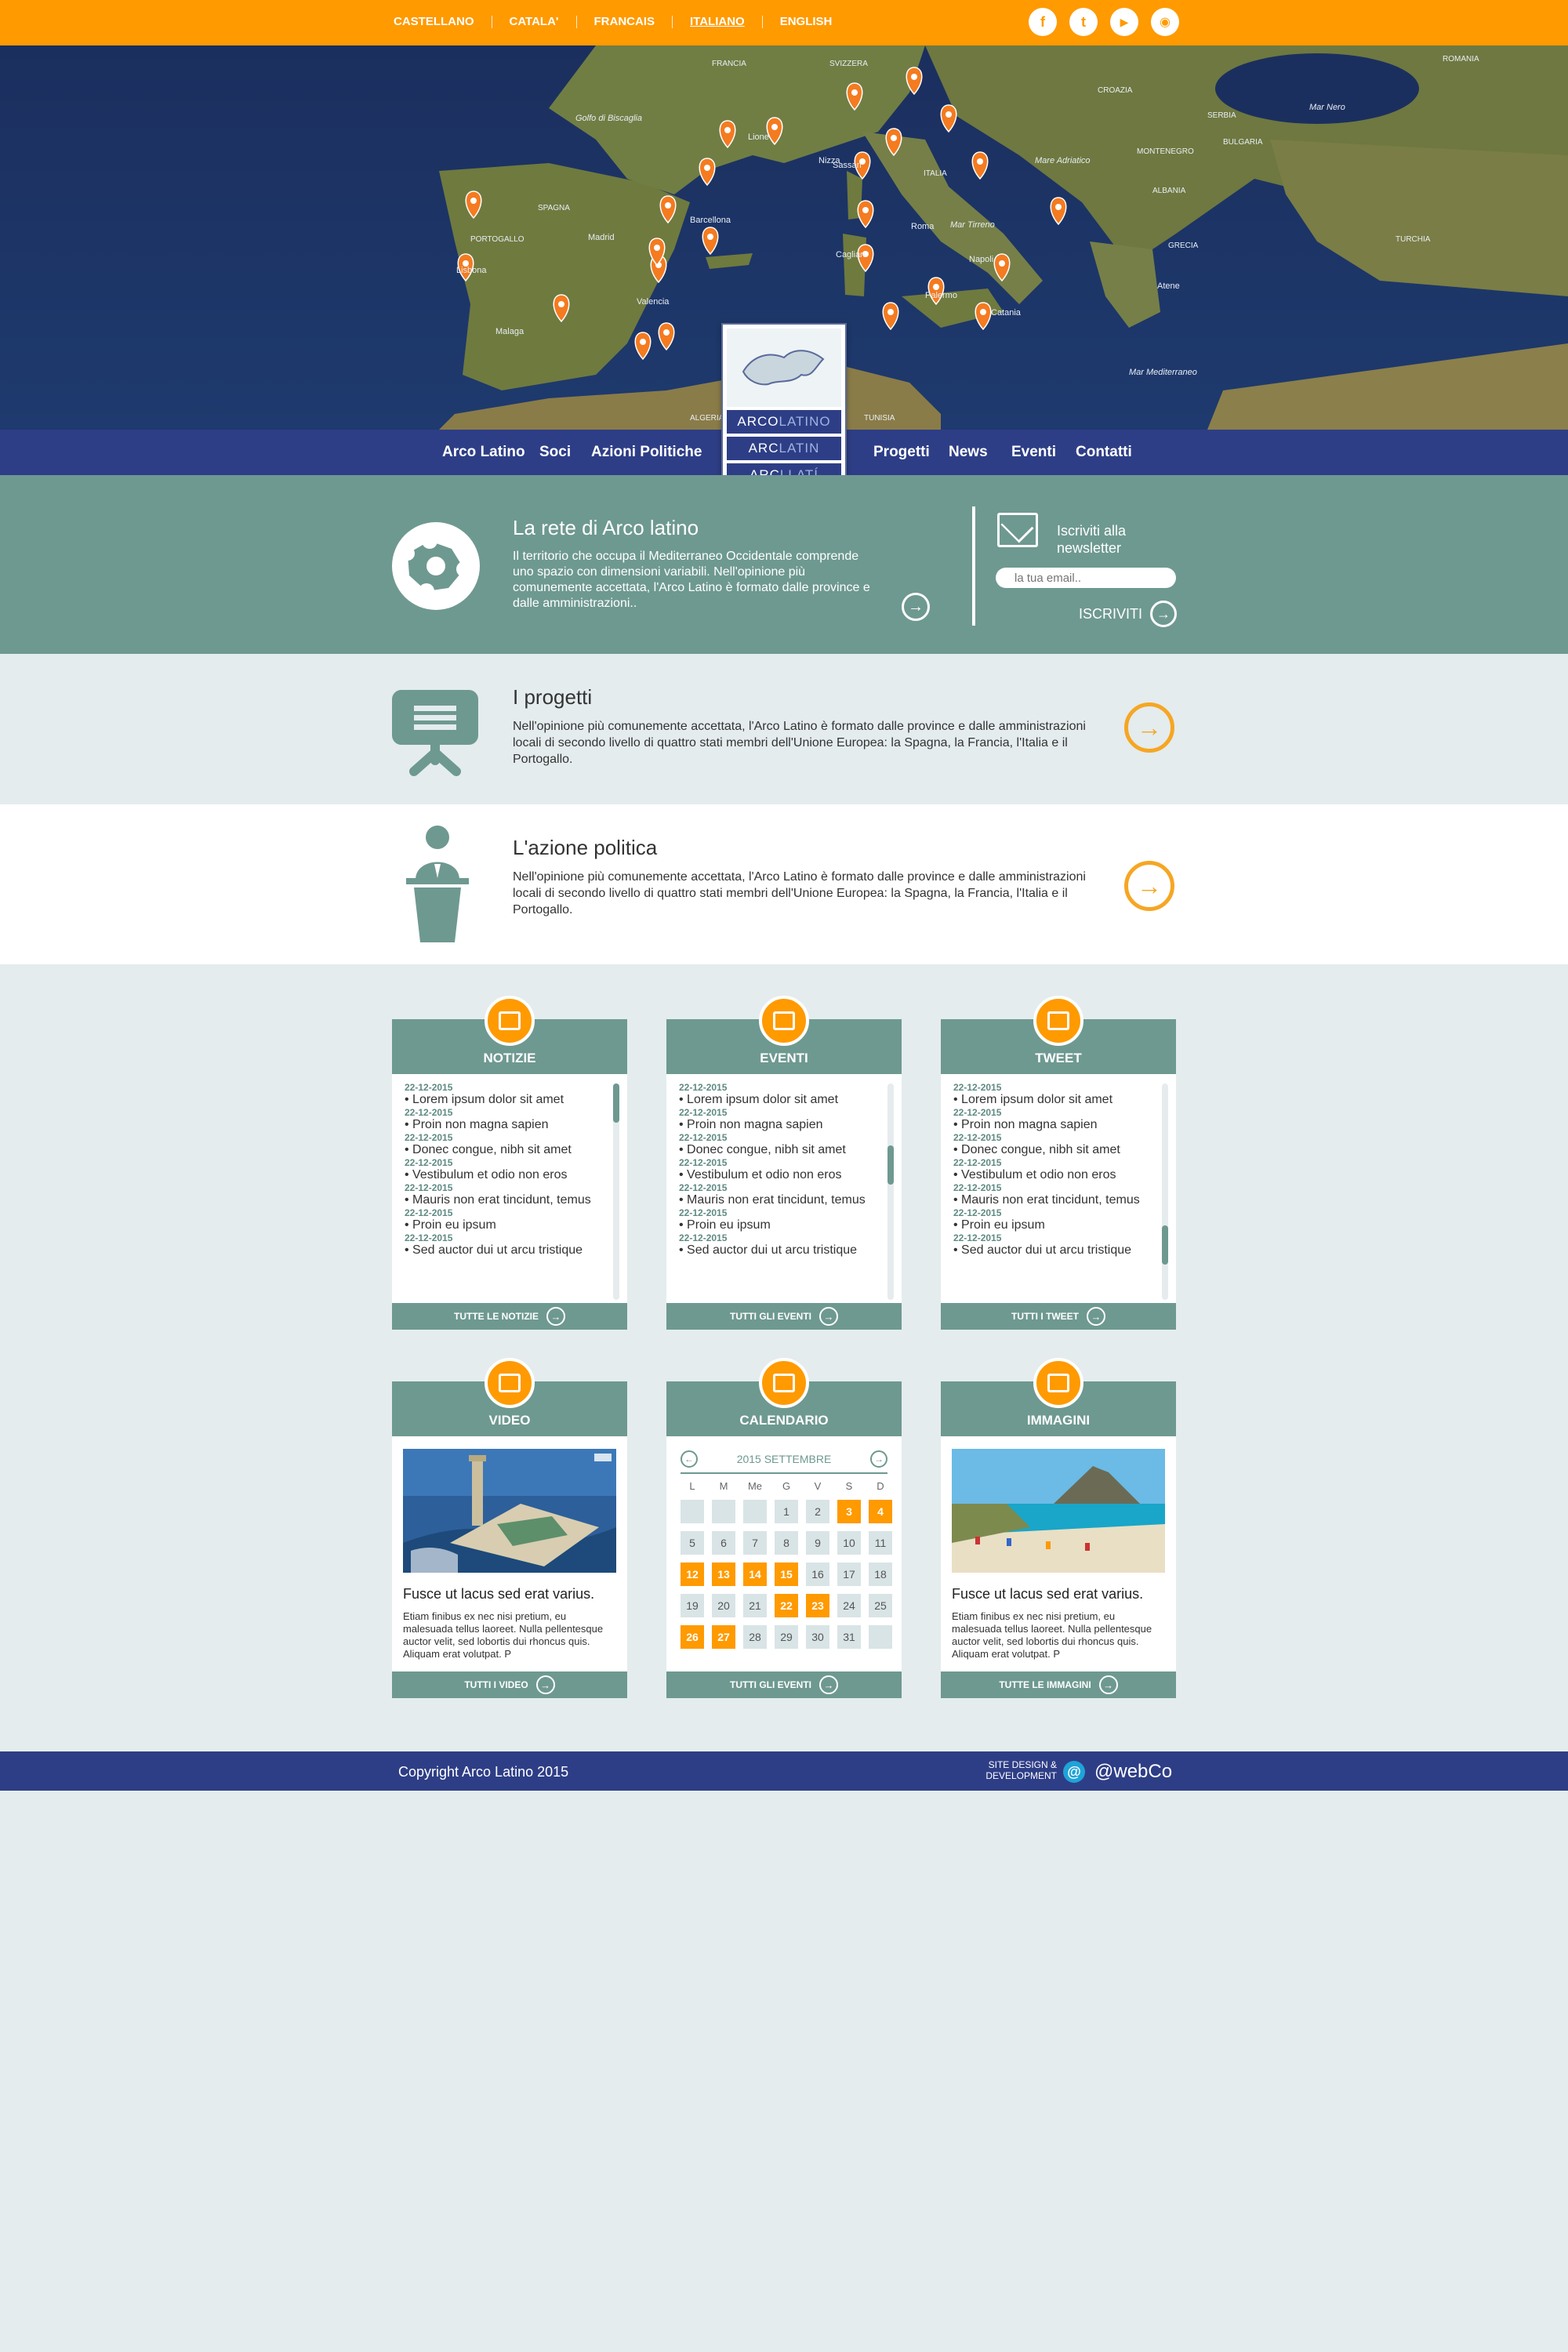 This screenshot has height=2352, width=1568. Describe the element at coordinates (817, 1574) in the screenshot. I see `calendar-day: 16` at that location.